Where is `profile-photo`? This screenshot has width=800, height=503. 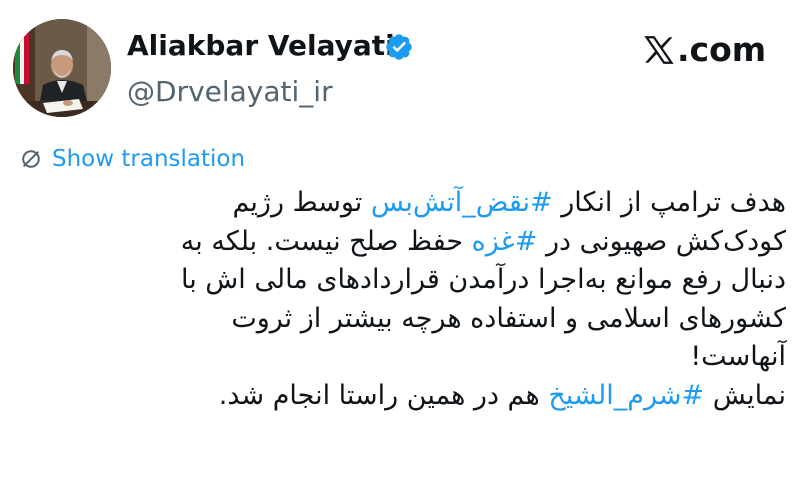
profile-photo is located at coordinates (62, 68).